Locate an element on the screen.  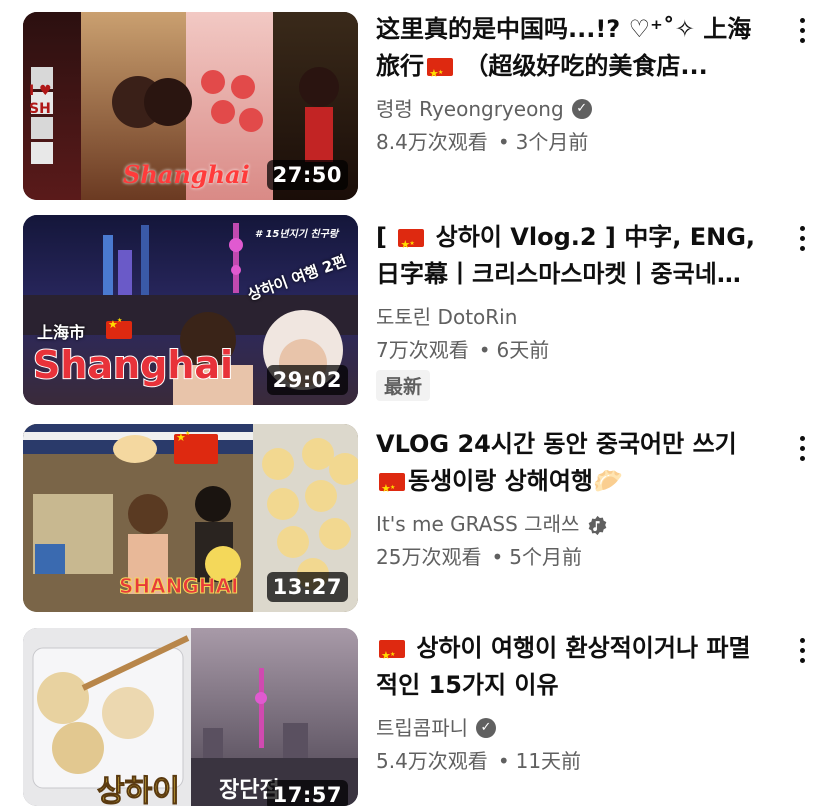
thumbnail-caption: 상하이 is located at coordinates (139, 790).